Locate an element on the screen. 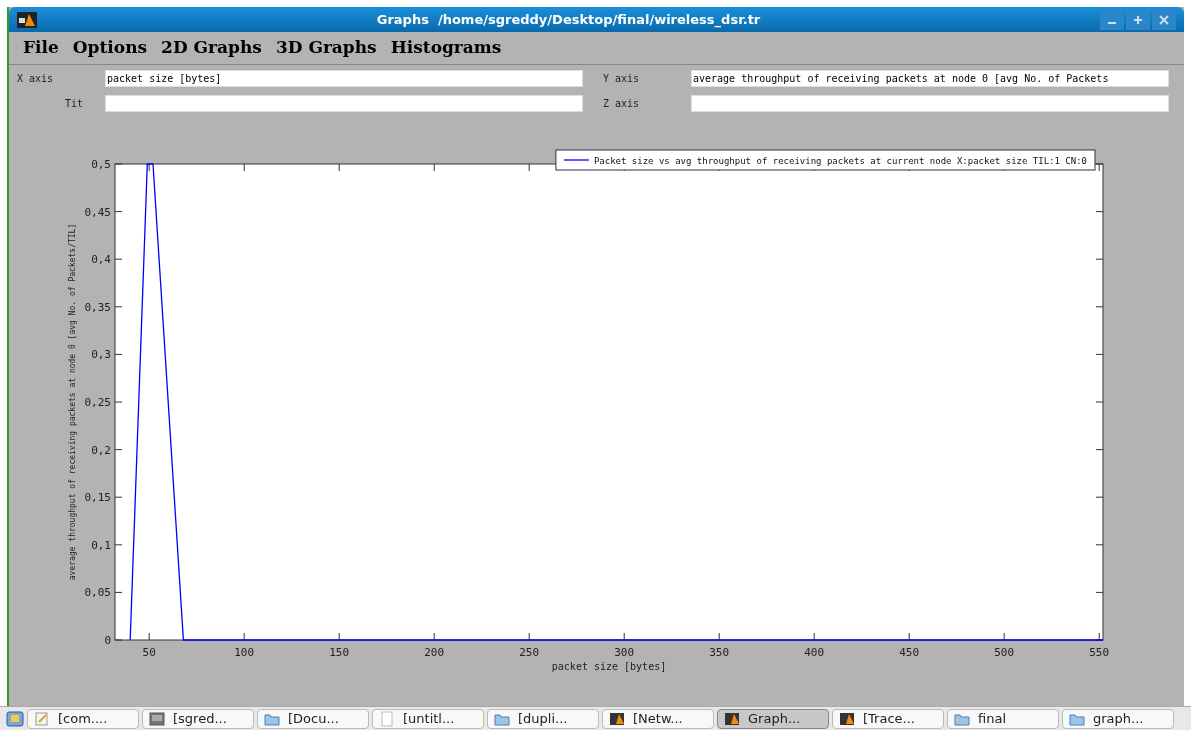  tick-label: 0,5 is located at coordinates (101, 164).